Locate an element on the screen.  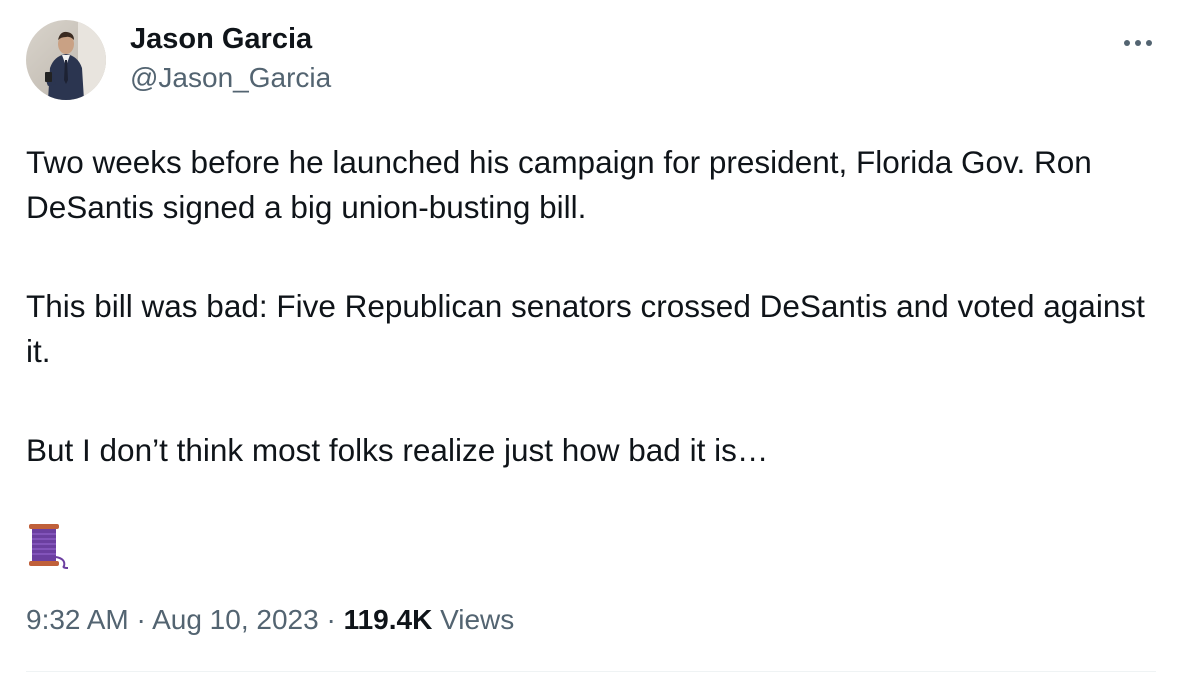
author-handle: @Jason_Garcia is located at coordinates (230, 78).